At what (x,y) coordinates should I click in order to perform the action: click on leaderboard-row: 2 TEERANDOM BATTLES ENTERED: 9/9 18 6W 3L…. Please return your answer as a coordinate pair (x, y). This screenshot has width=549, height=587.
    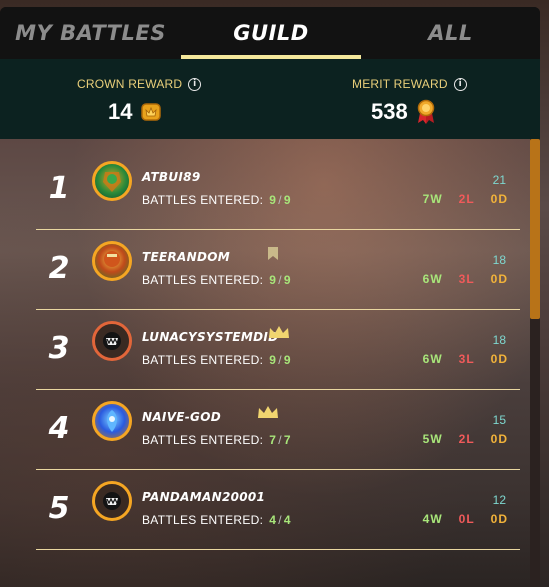
    Looking at the image, I should click on (265, 269).